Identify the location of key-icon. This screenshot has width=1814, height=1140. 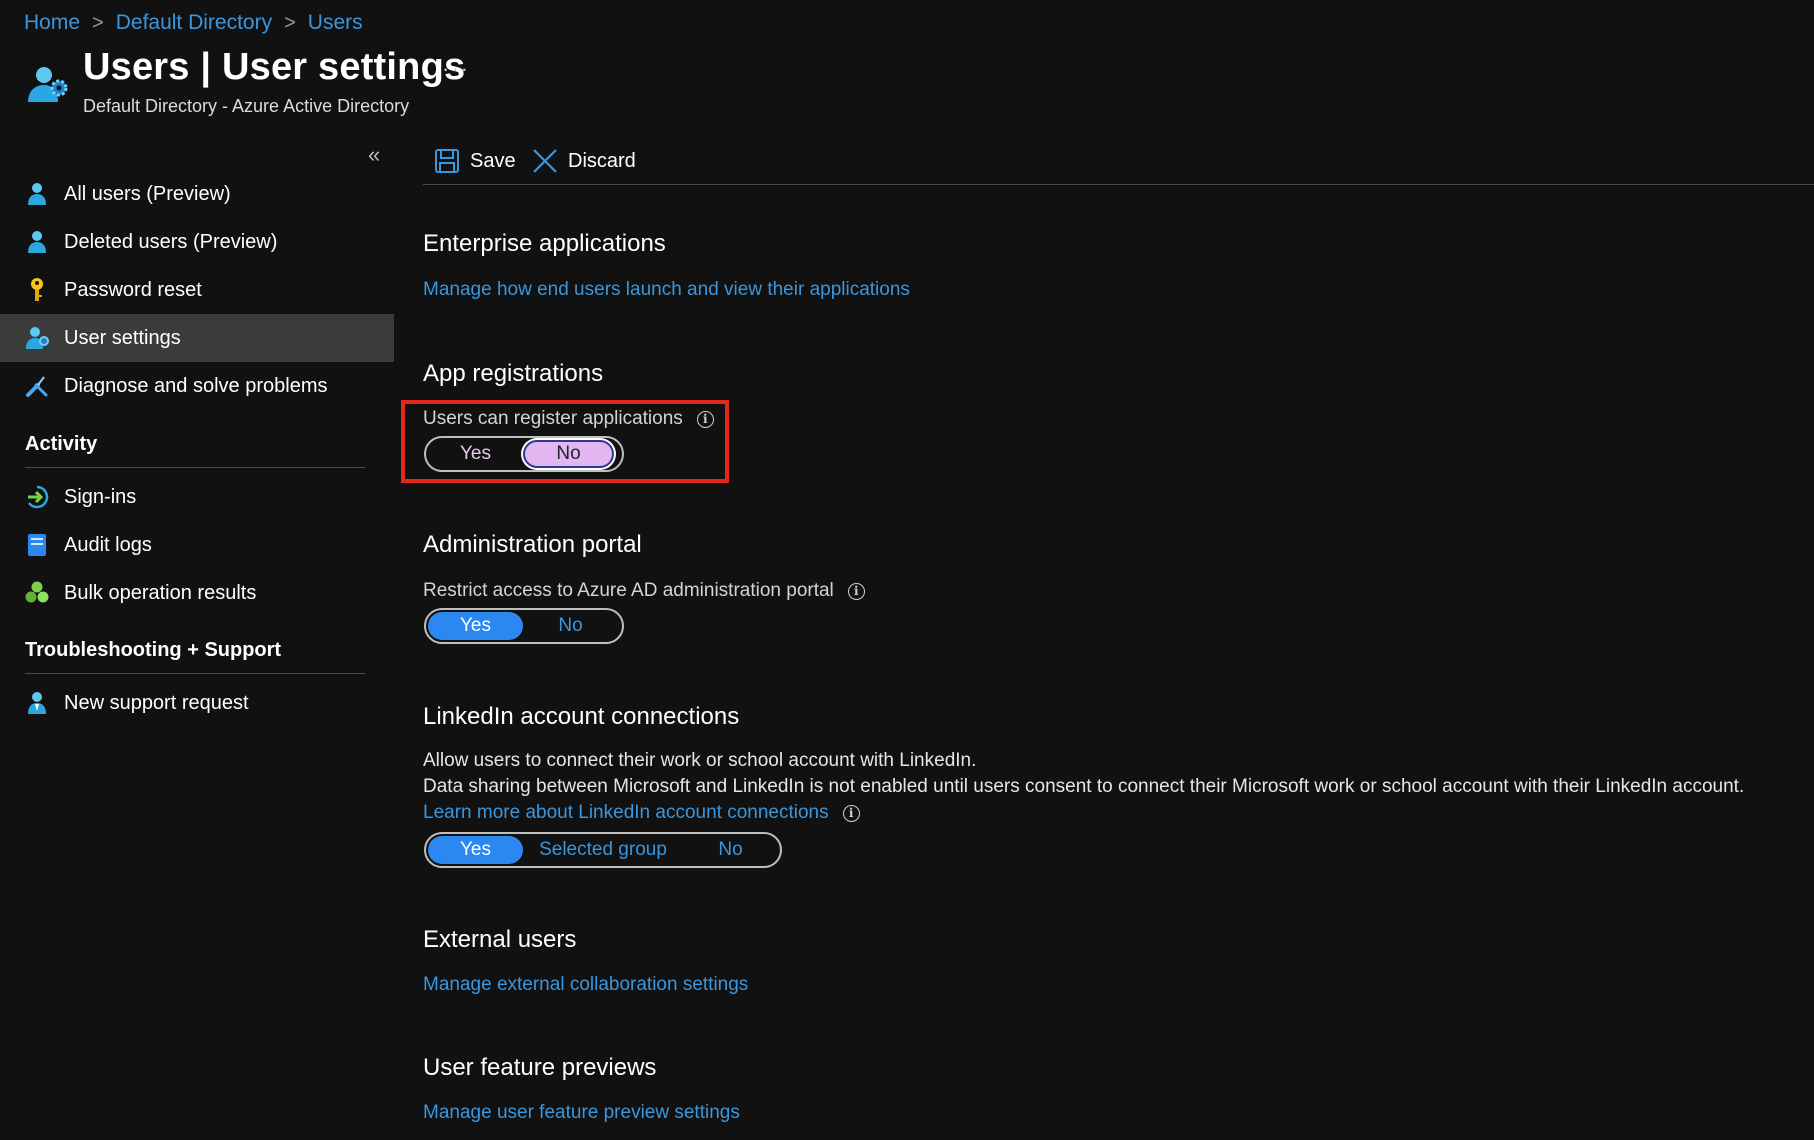
(37, 290).